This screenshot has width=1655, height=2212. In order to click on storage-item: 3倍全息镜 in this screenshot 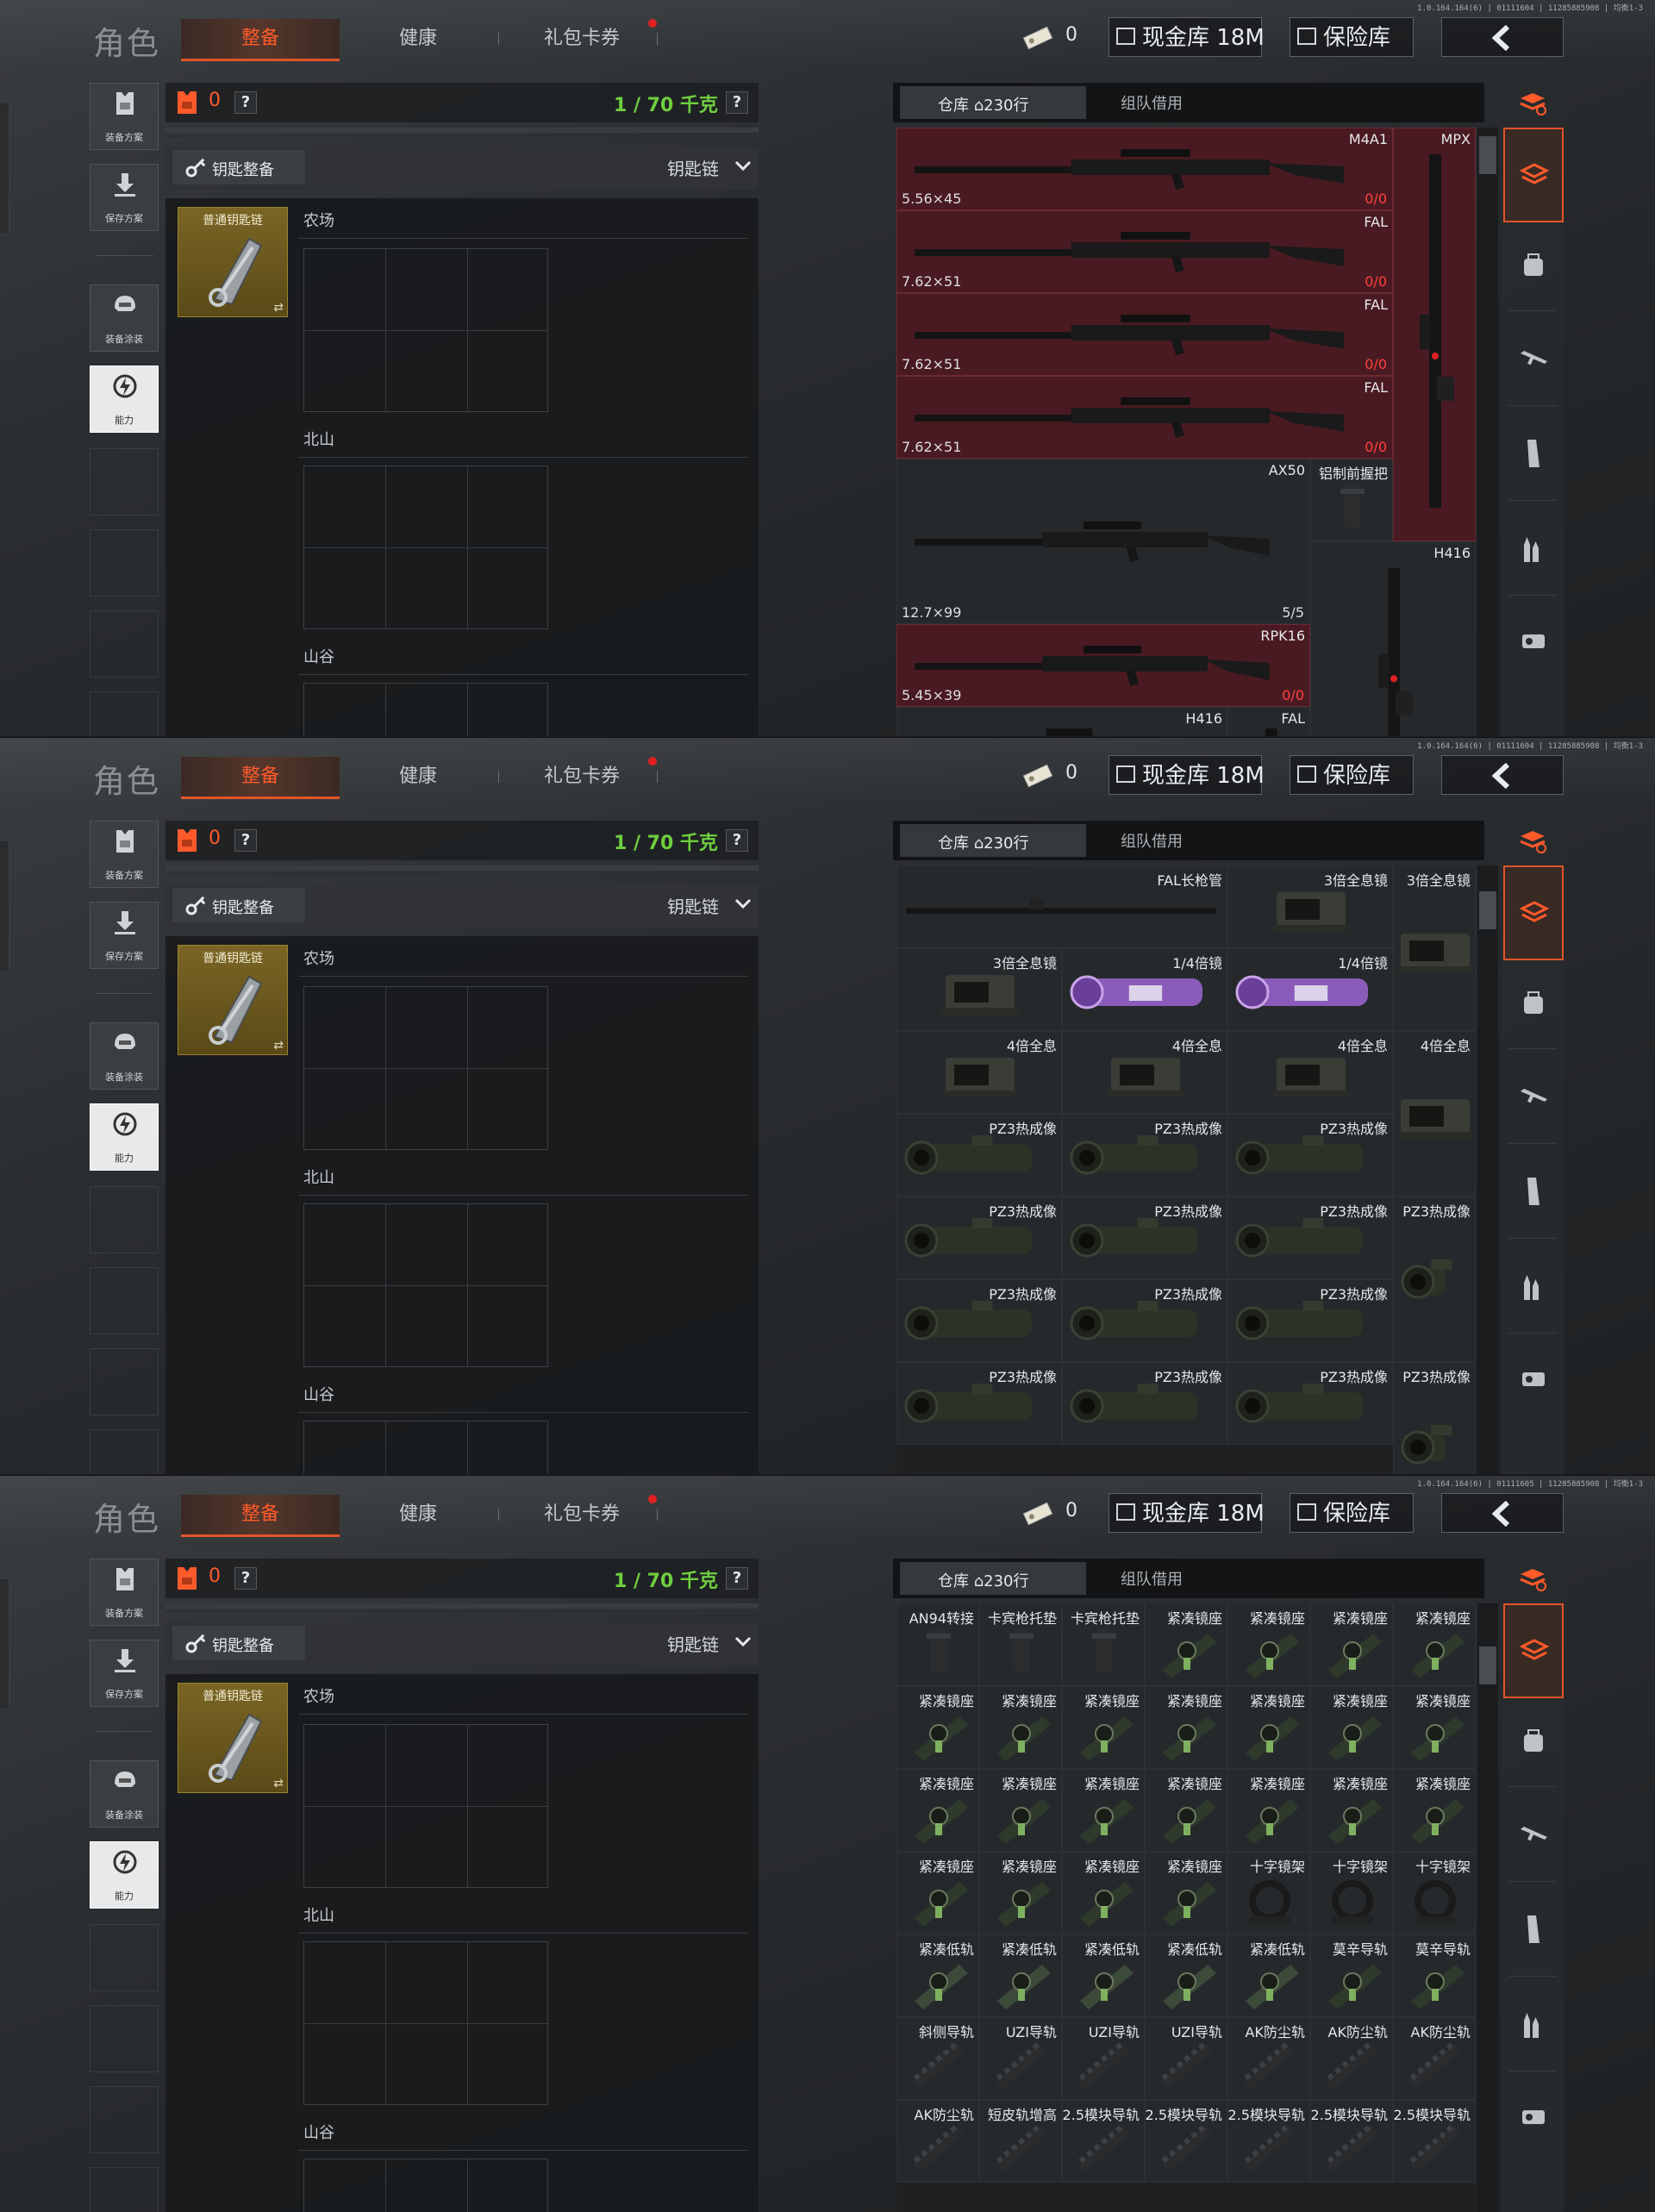, I will do `click(979, 989)`.